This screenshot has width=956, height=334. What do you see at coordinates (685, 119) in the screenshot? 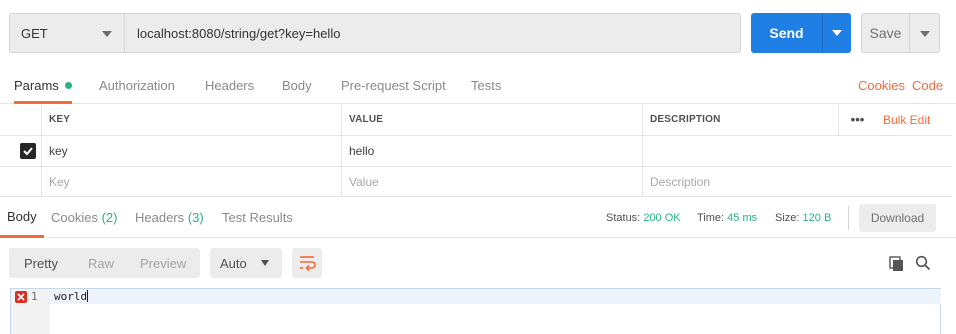
I see `description-header-label: DESCRIPTION` at bounding box center [685, 119].